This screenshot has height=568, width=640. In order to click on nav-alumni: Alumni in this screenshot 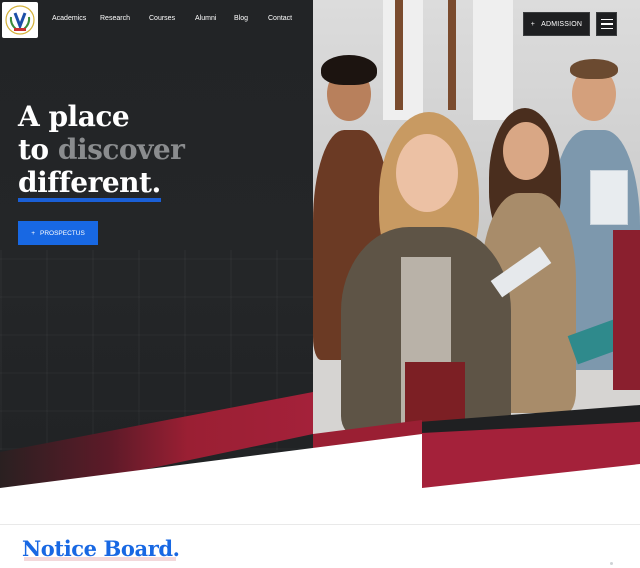, I will do `click(205, 18)`.